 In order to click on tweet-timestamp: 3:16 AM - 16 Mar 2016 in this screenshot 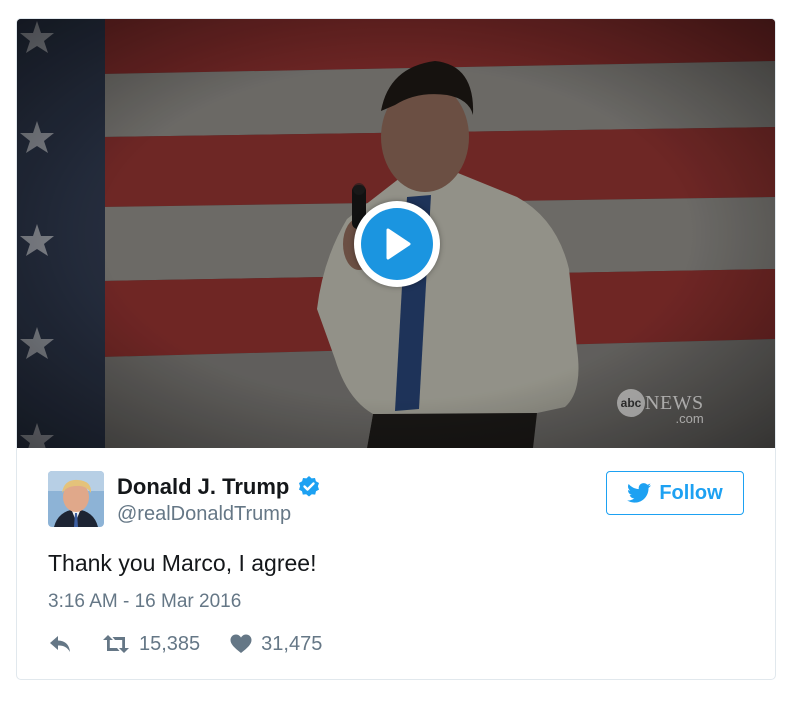, I will do `click(144, 602)`.